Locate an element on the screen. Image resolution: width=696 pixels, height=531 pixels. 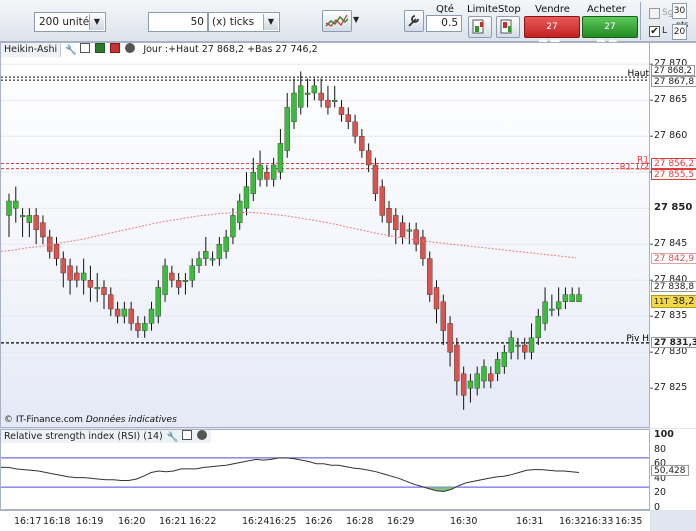
last-high-tag: 27 838,8 is located at coordinates (673, 286).